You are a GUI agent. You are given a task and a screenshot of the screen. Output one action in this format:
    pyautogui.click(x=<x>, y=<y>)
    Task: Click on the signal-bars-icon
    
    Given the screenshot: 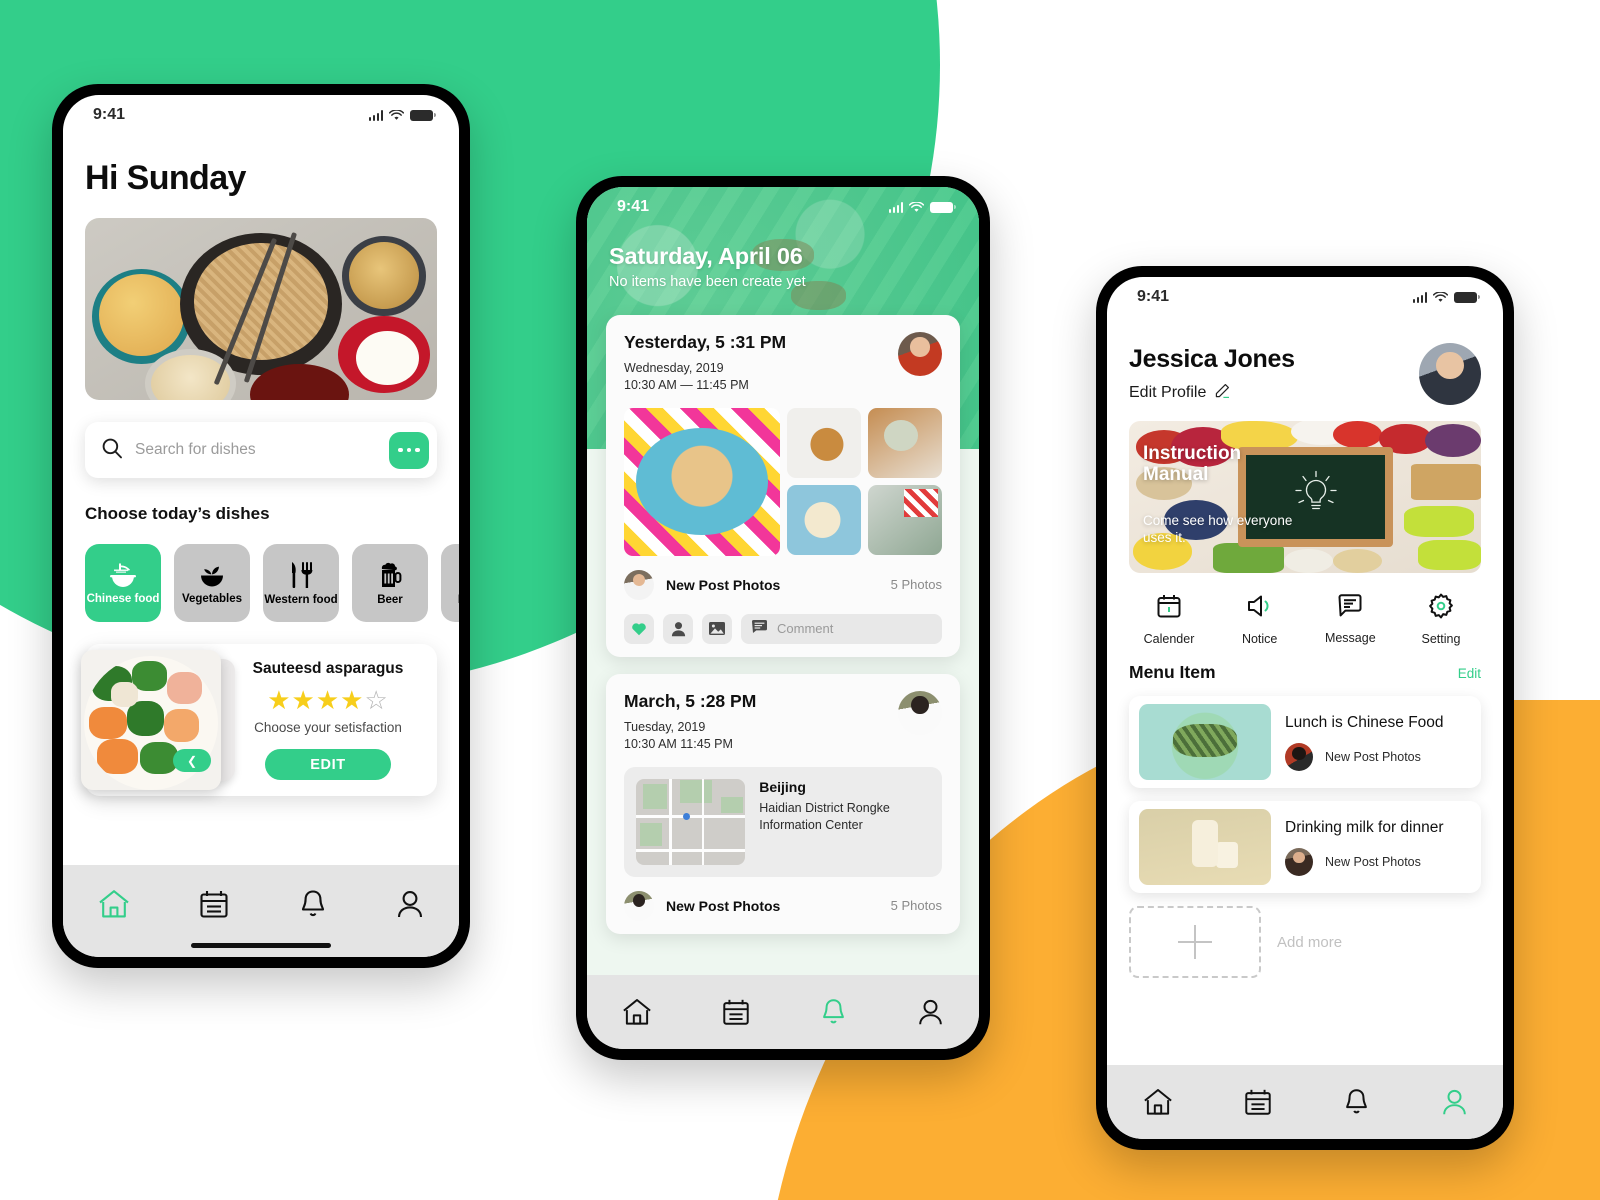 What is the action you would take?
    pyautogui.click(x=895, y=207)
    